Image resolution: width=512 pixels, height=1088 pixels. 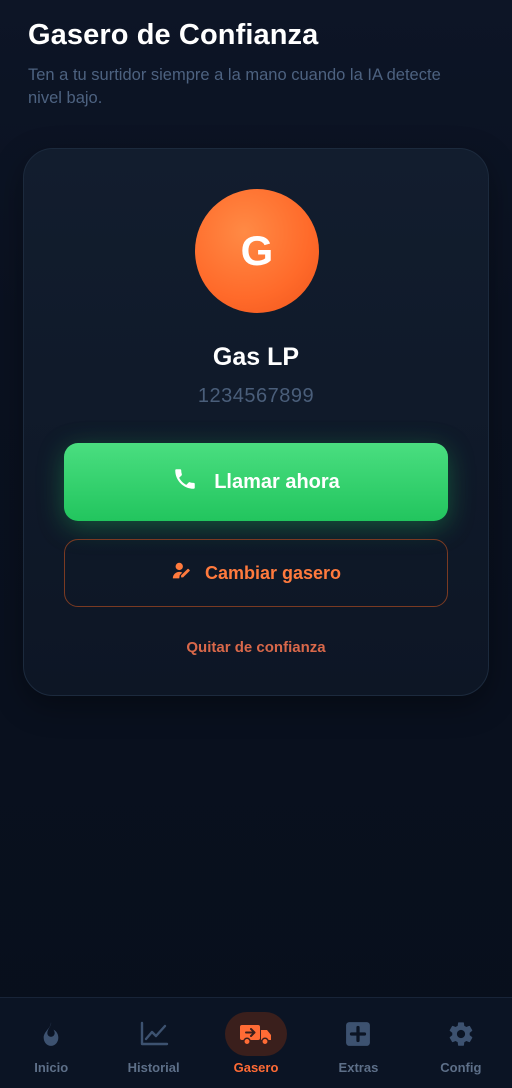 I want to click on phone-icon, so click(x=185, y=482).